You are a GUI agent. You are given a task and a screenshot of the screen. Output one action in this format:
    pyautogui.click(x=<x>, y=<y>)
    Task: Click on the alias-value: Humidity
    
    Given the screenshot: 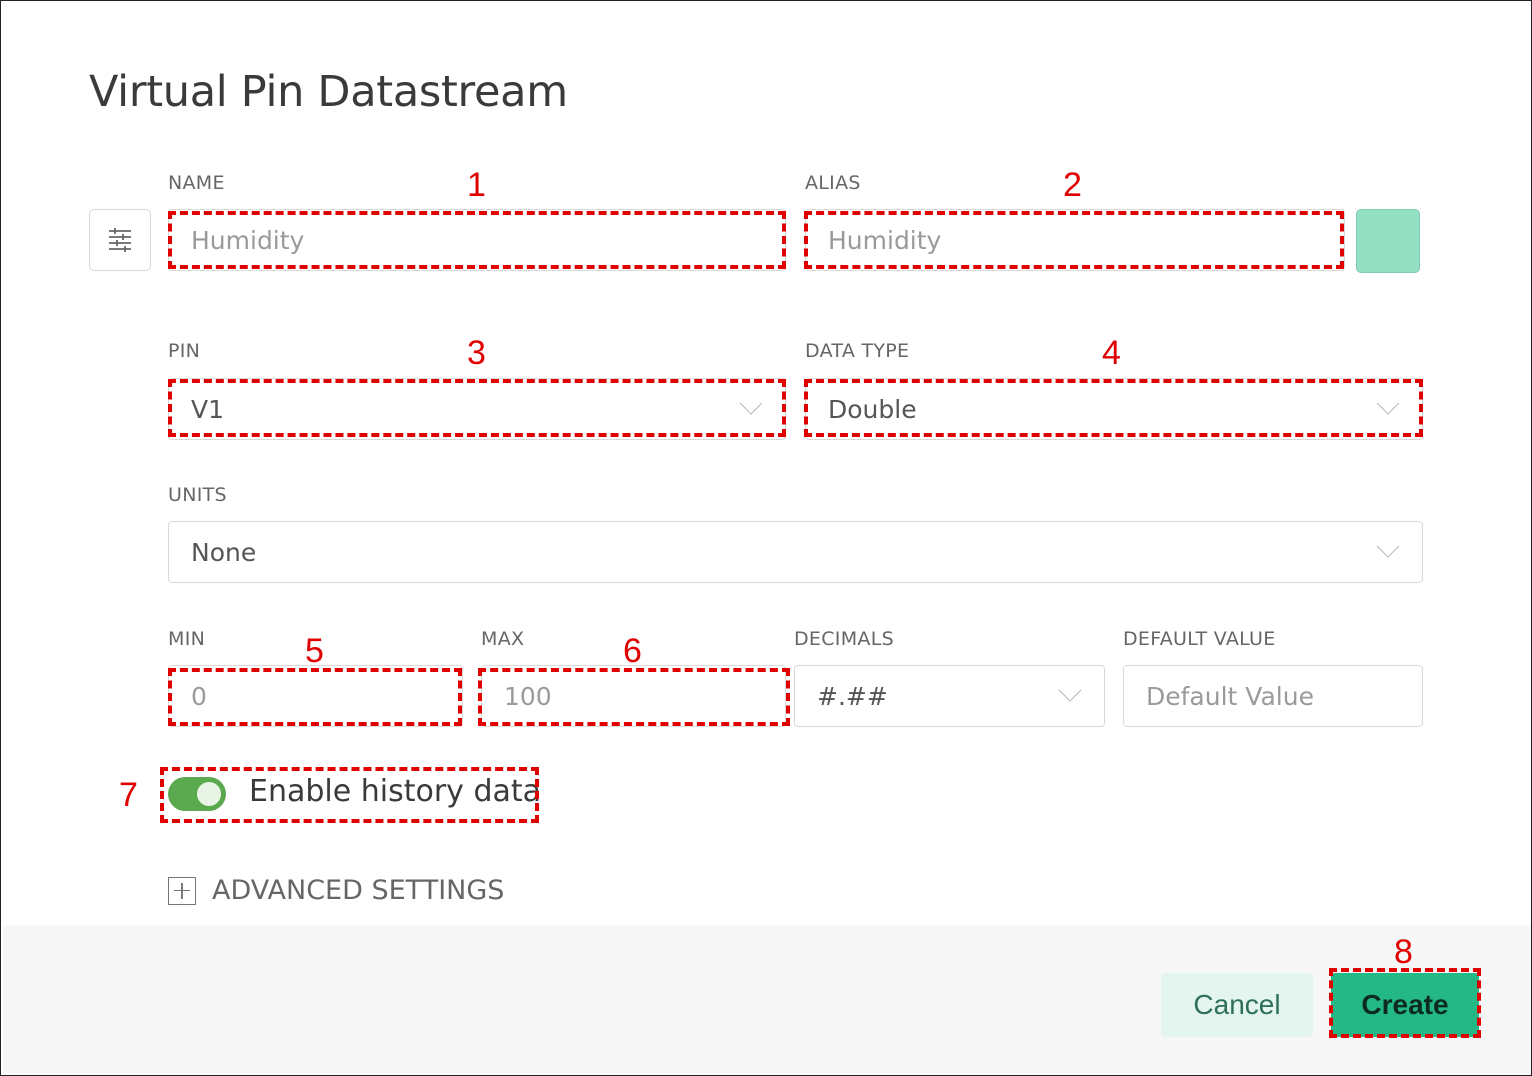 What is the action you would take?
    pyautogui.click(x=885, y=240)
    